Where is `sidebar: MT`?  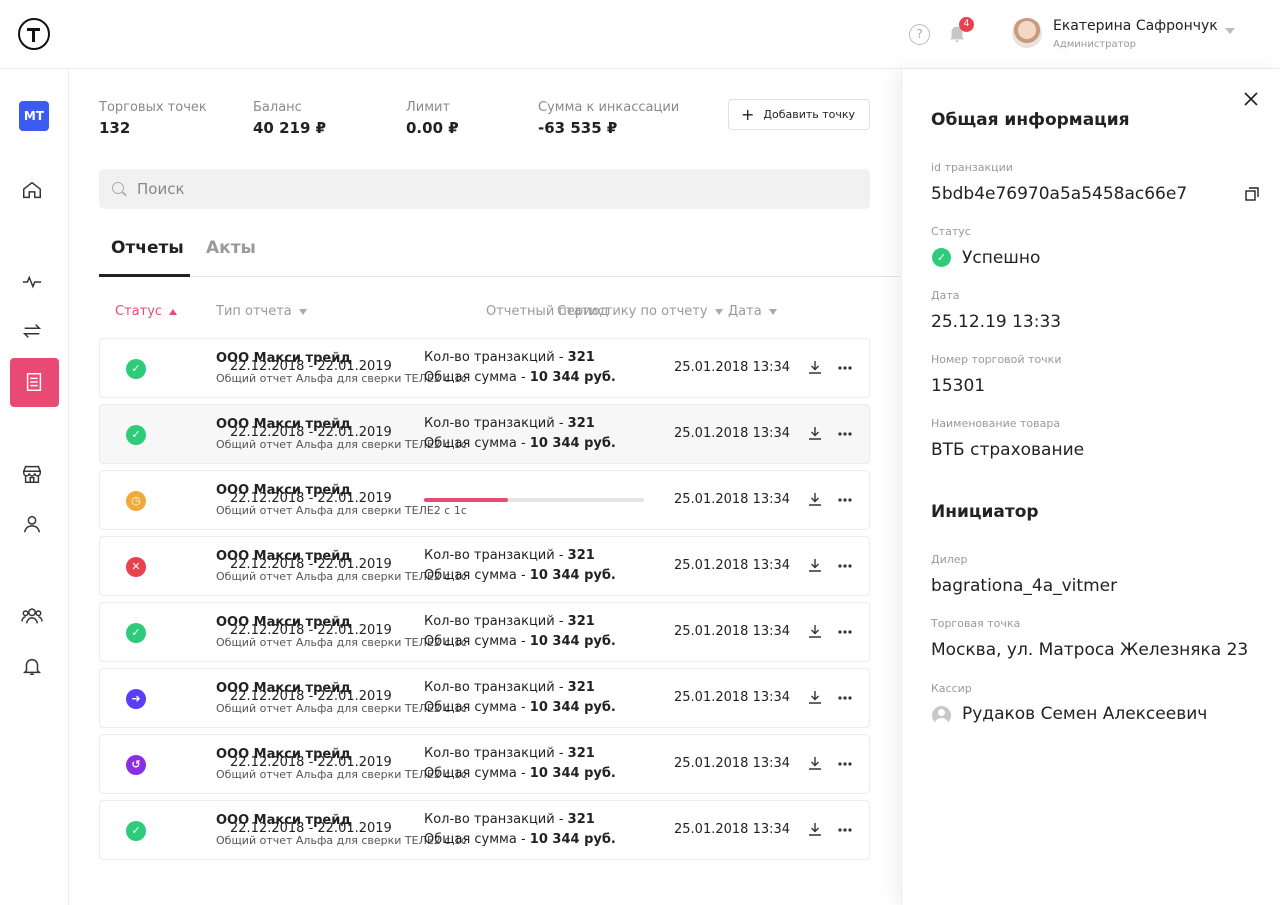
sidebar: MT is located at coordinates (34, 487).